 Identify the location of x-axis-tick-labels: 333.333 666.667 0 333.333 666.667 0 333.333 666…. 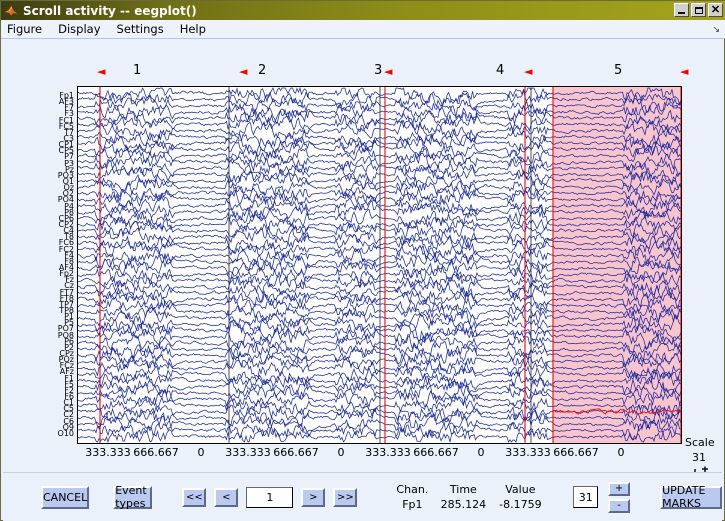
(362, 454).